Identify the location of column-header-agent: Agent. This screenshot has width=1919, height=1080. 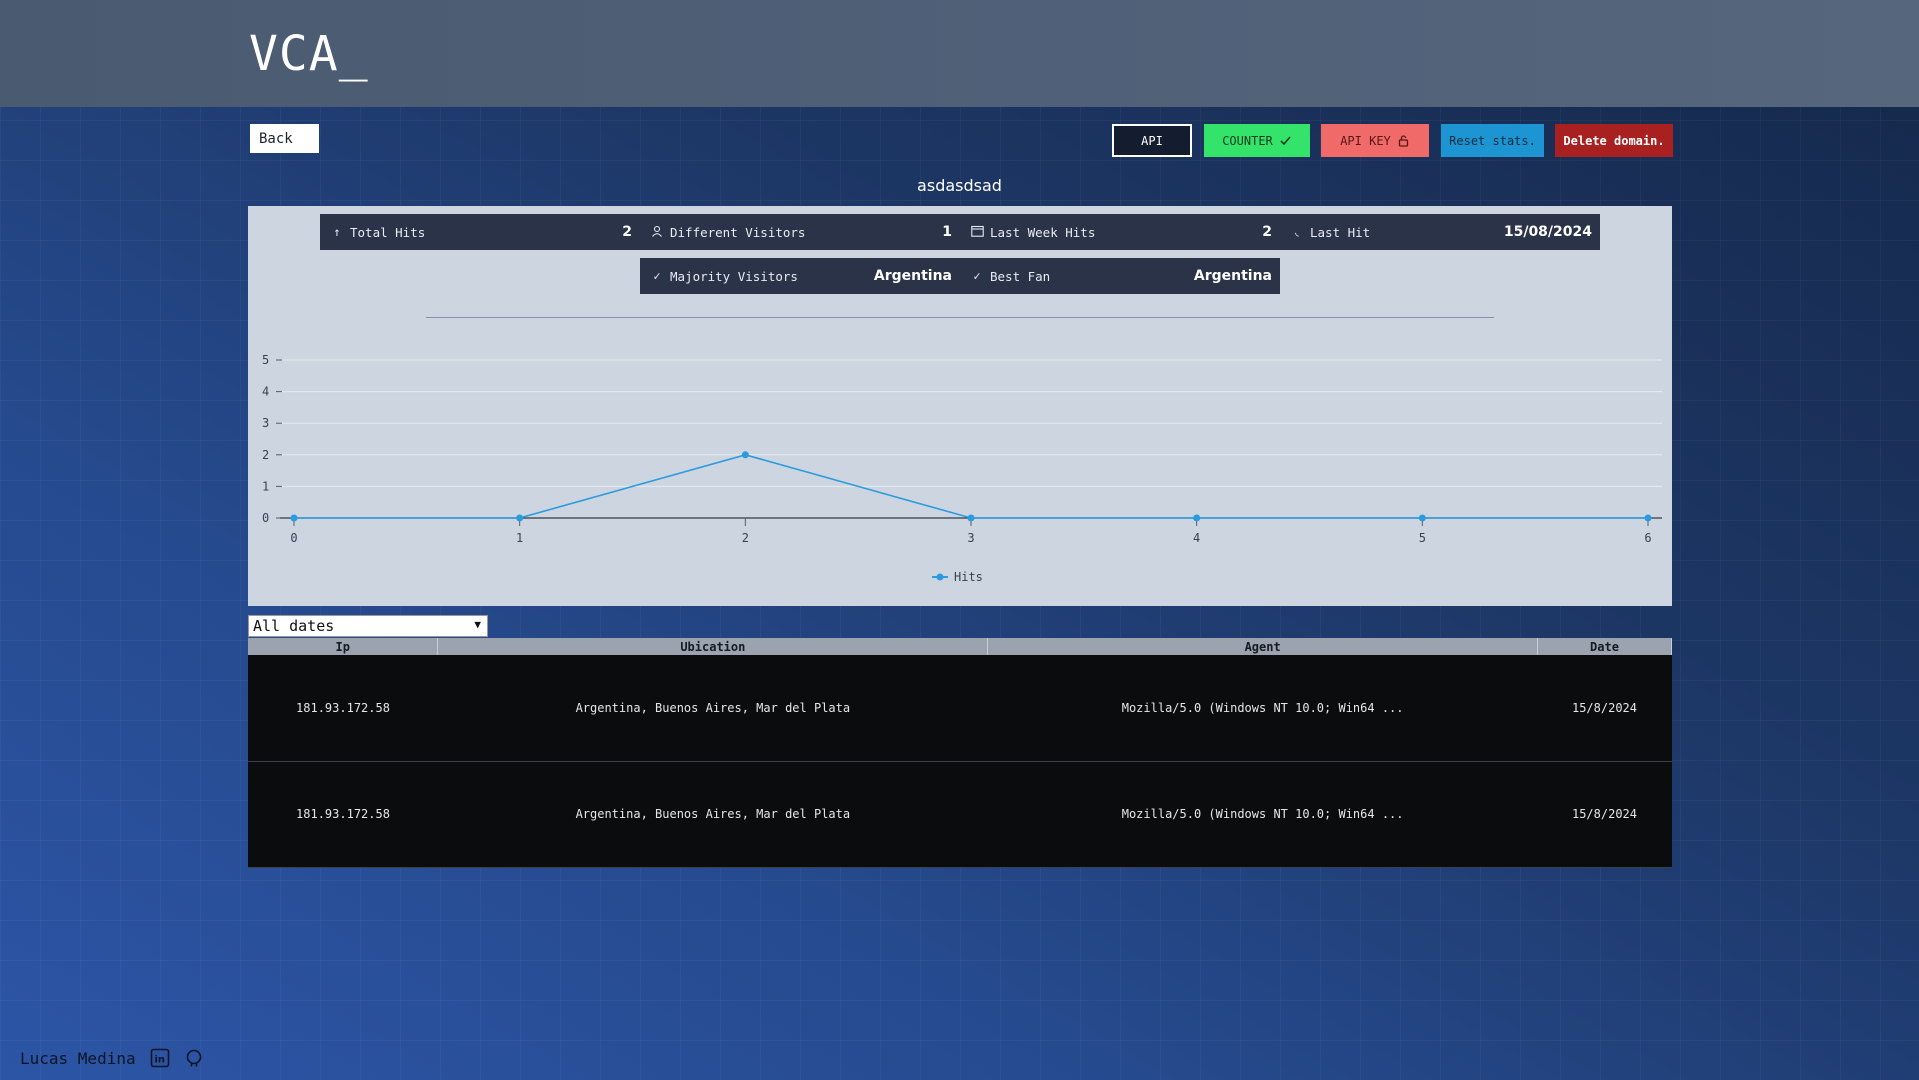
(1263, 646).